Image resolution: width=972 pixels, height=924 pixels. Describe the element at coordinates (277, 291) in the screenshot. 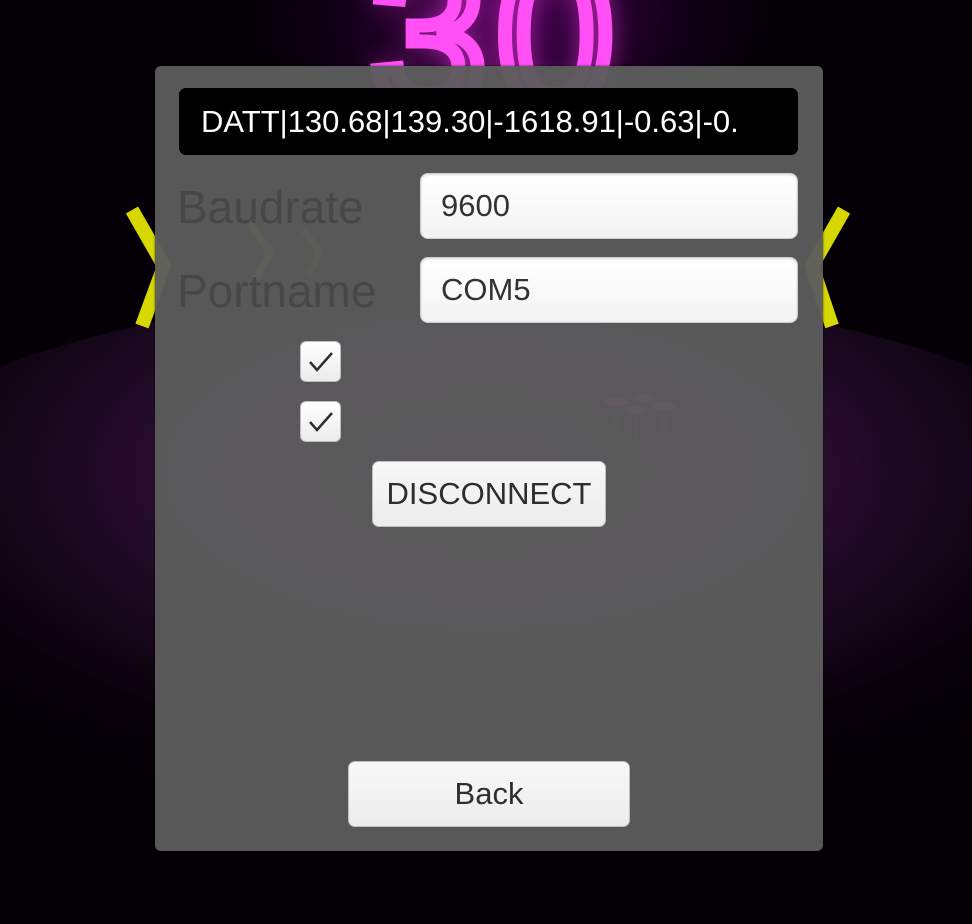

I see `portname-label: Portname` at that location.